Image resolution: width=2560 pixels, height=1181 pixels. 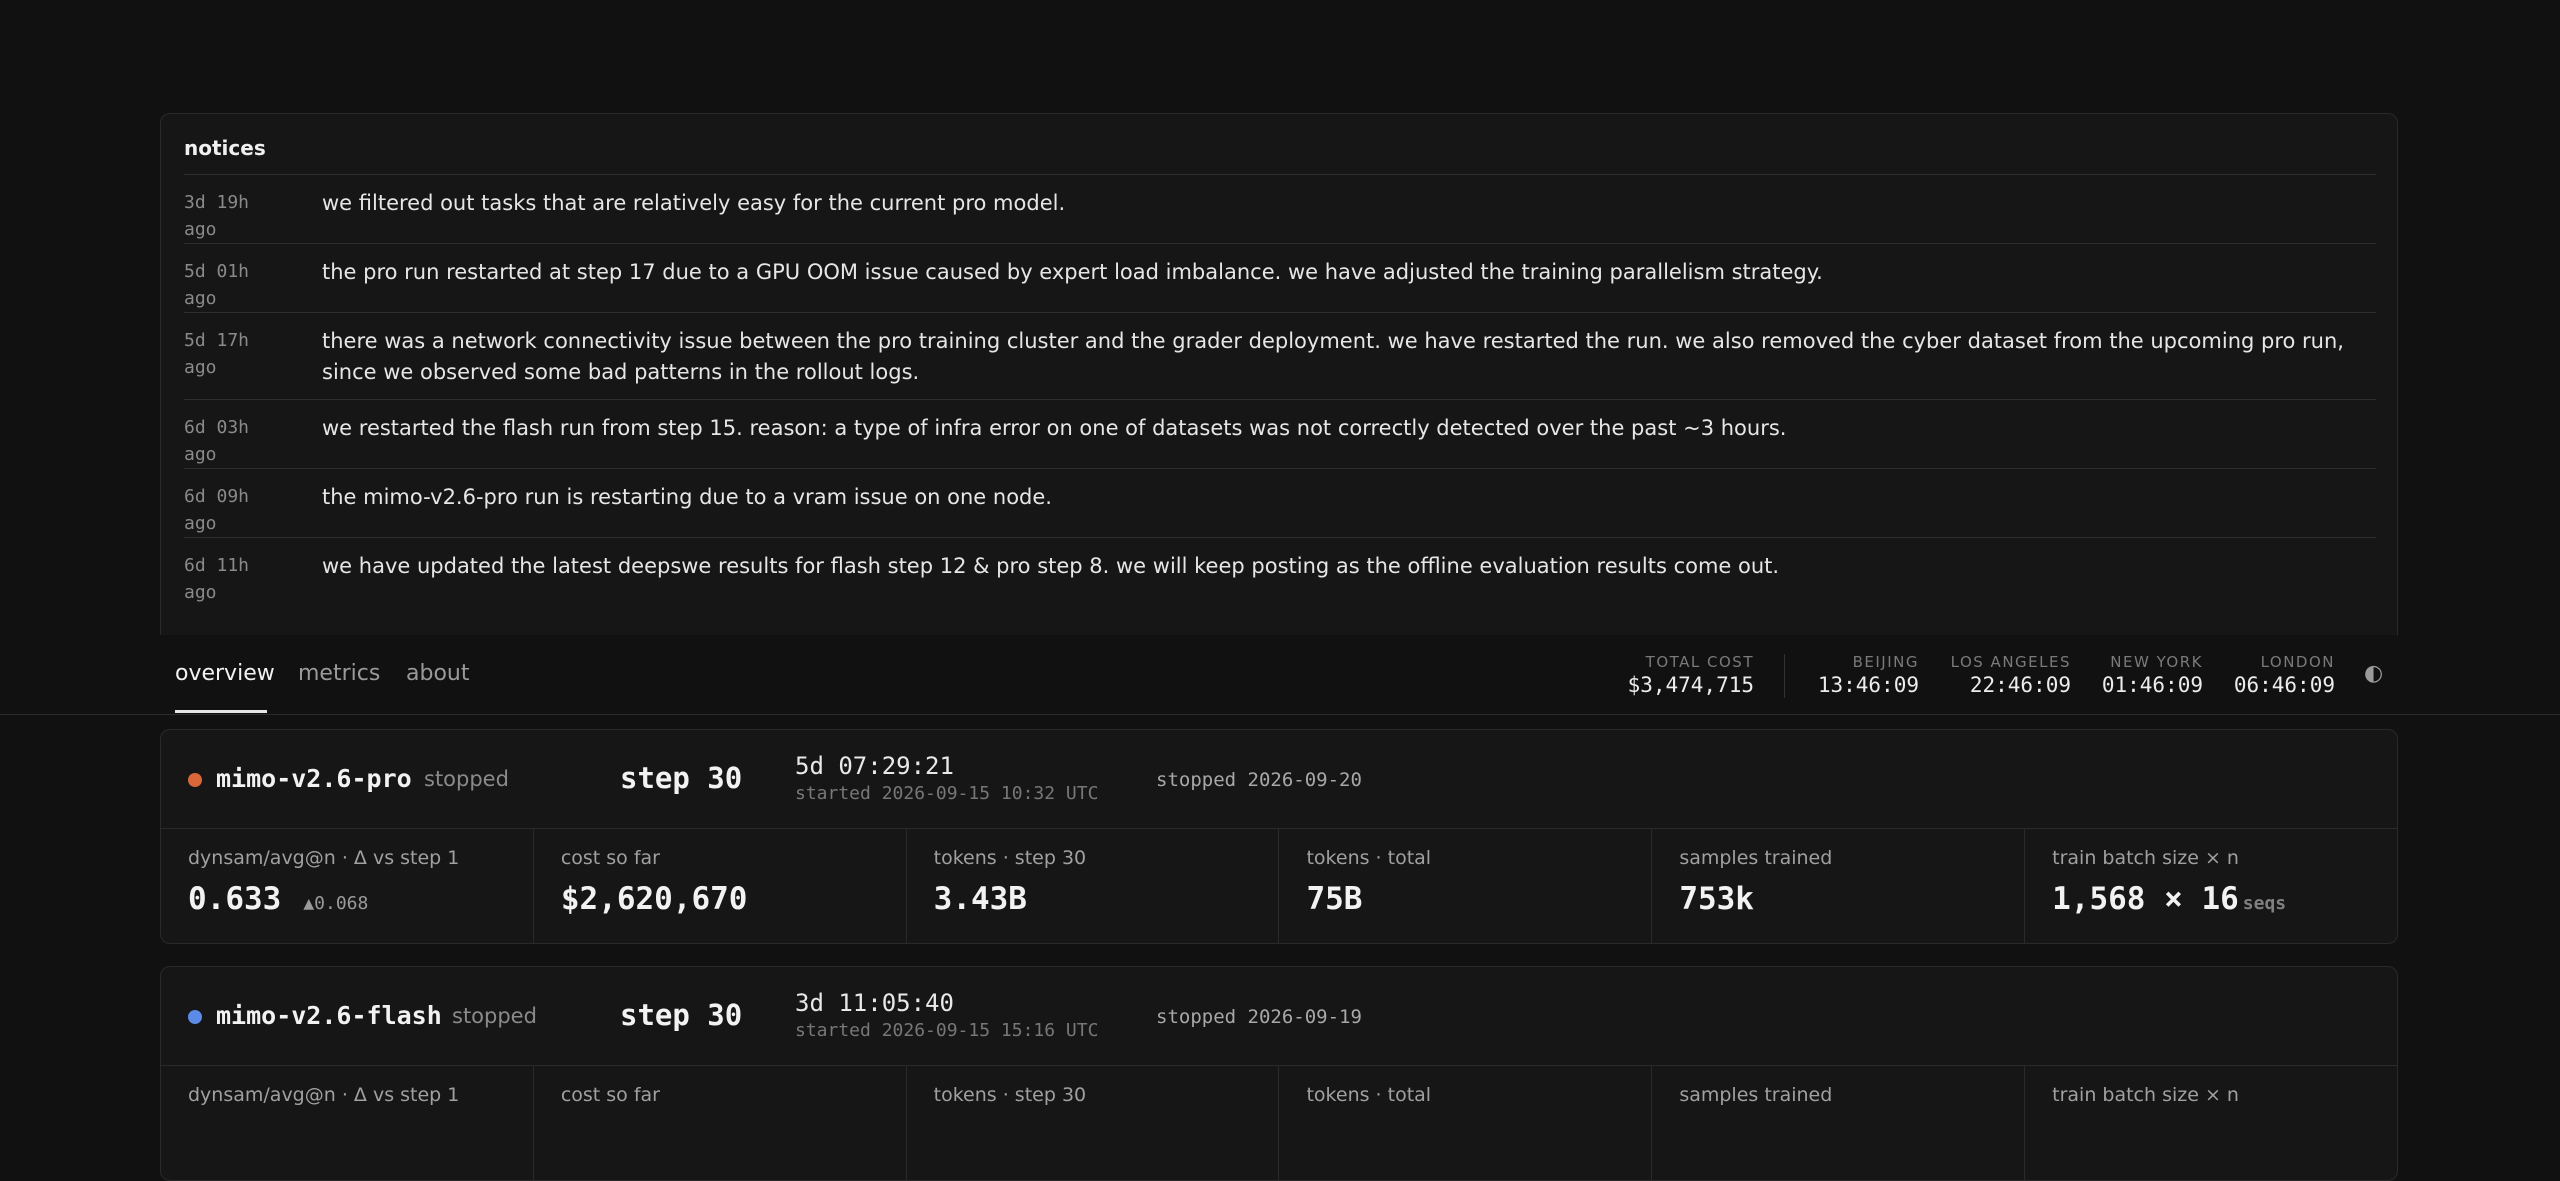 What do you see at coordinates (1784, 676) in the screenshot?
I see `nav-divider` at bounding box center [1784, 676].